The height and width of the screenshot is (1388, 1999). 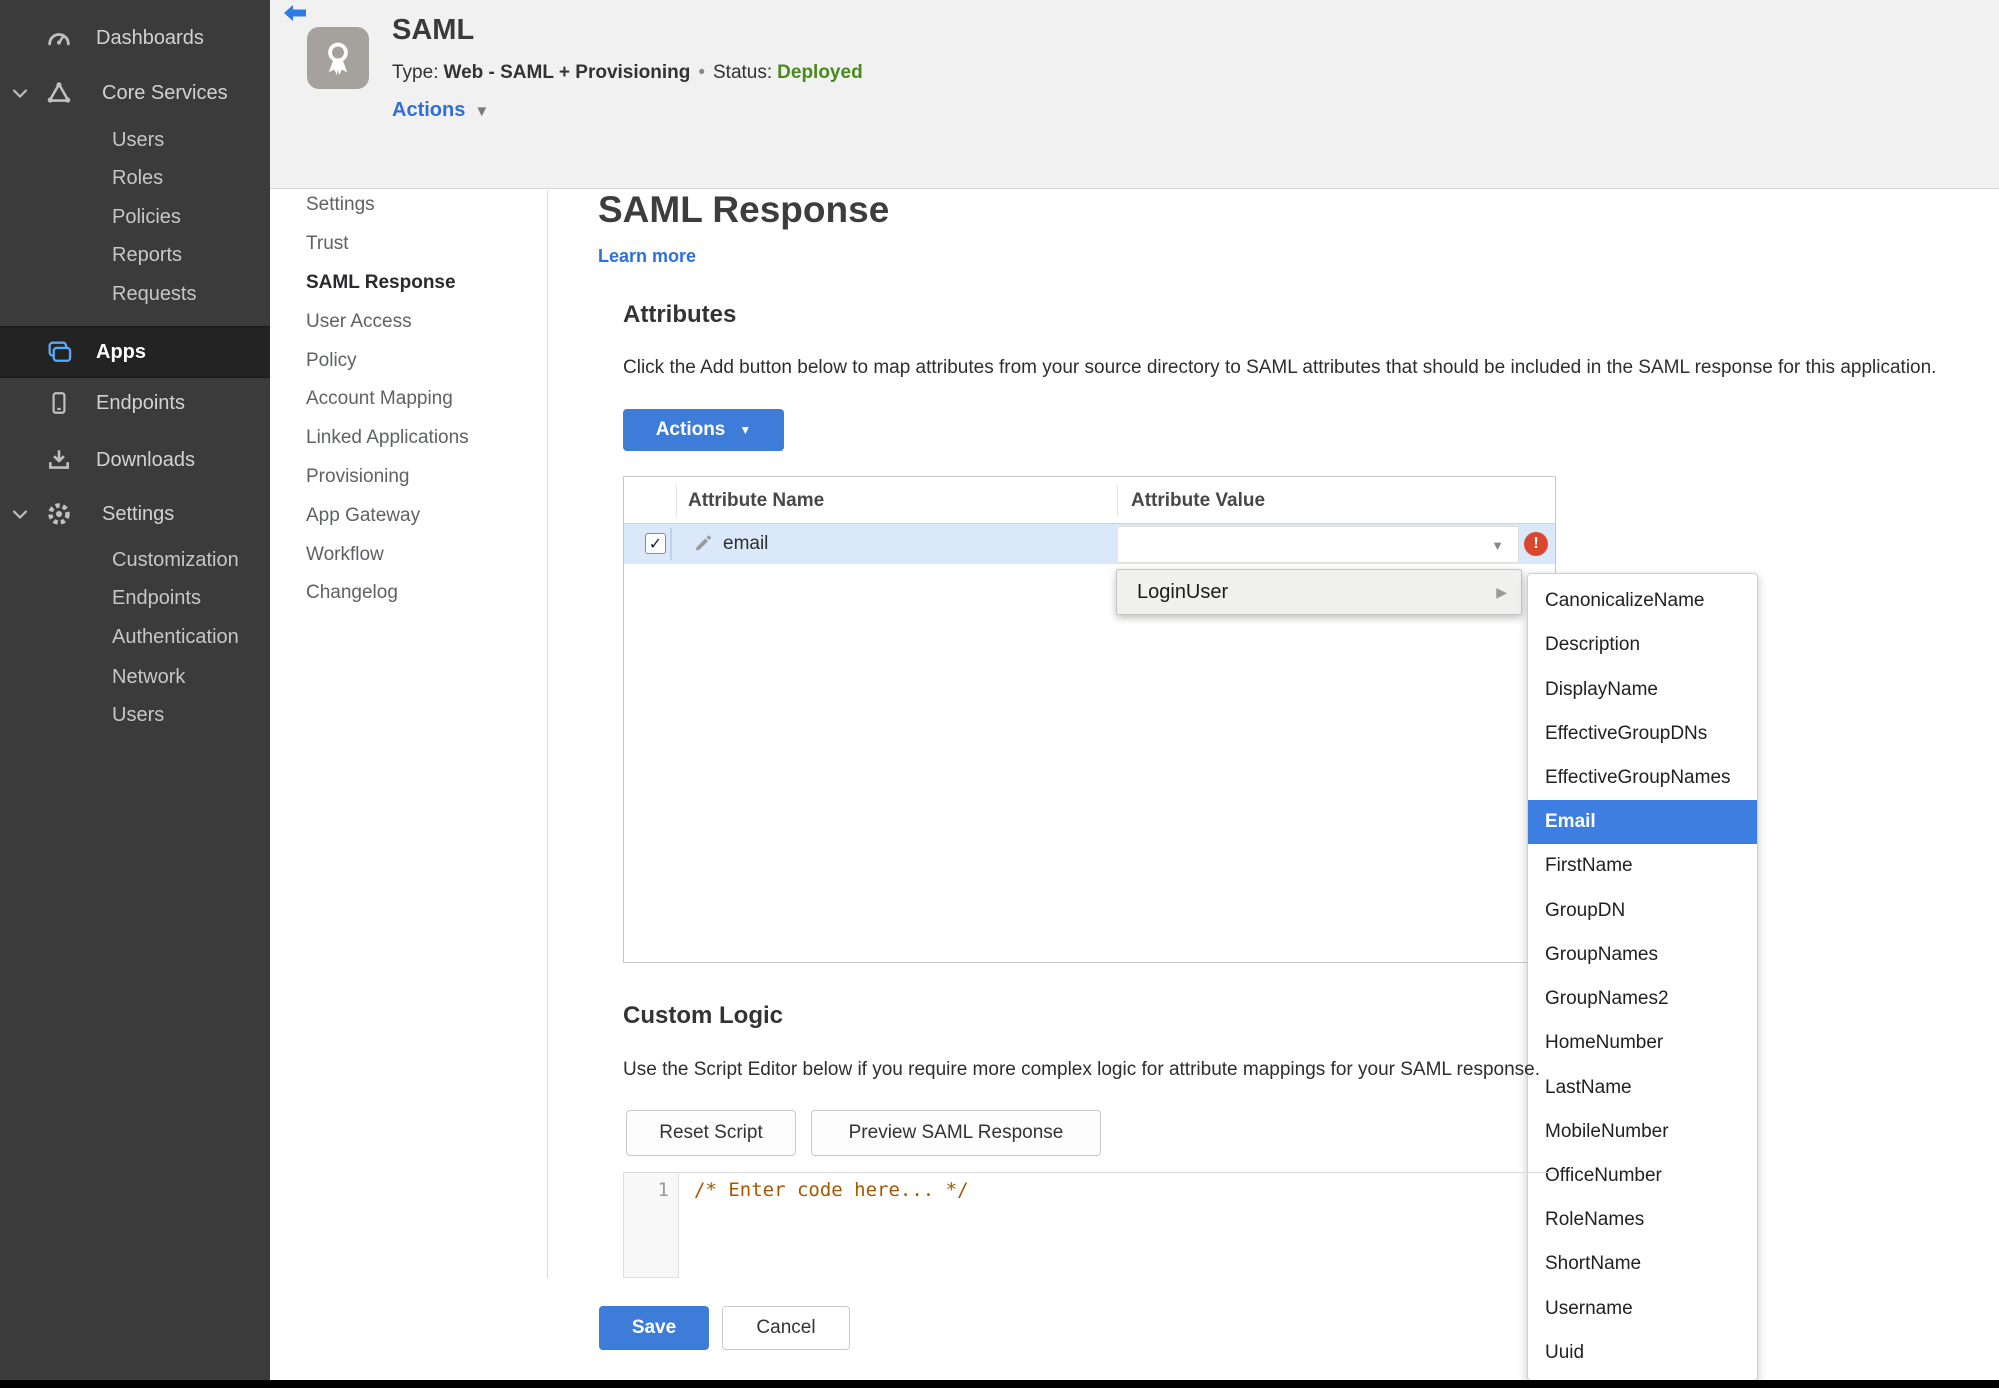 What do you see at coordinates (338, 58) in the screenshot?
I see `saml-app-icon` at bounding box center [338, 58].